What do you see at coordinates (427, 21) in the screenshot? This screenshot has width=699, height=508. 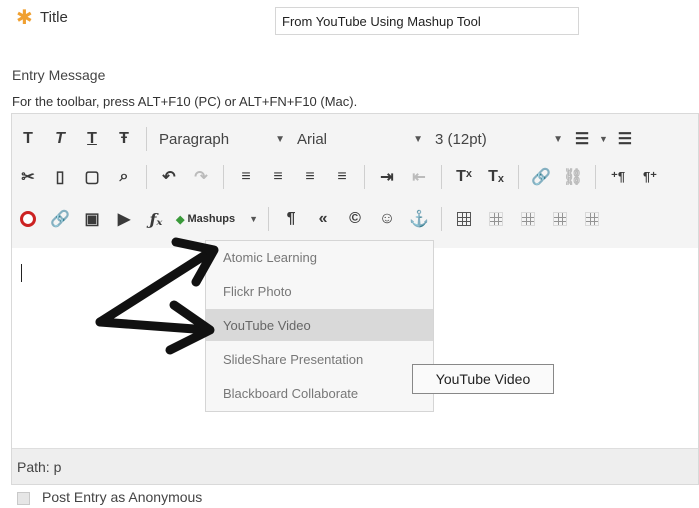 I see `title-input` at bounding box center [427, 21].